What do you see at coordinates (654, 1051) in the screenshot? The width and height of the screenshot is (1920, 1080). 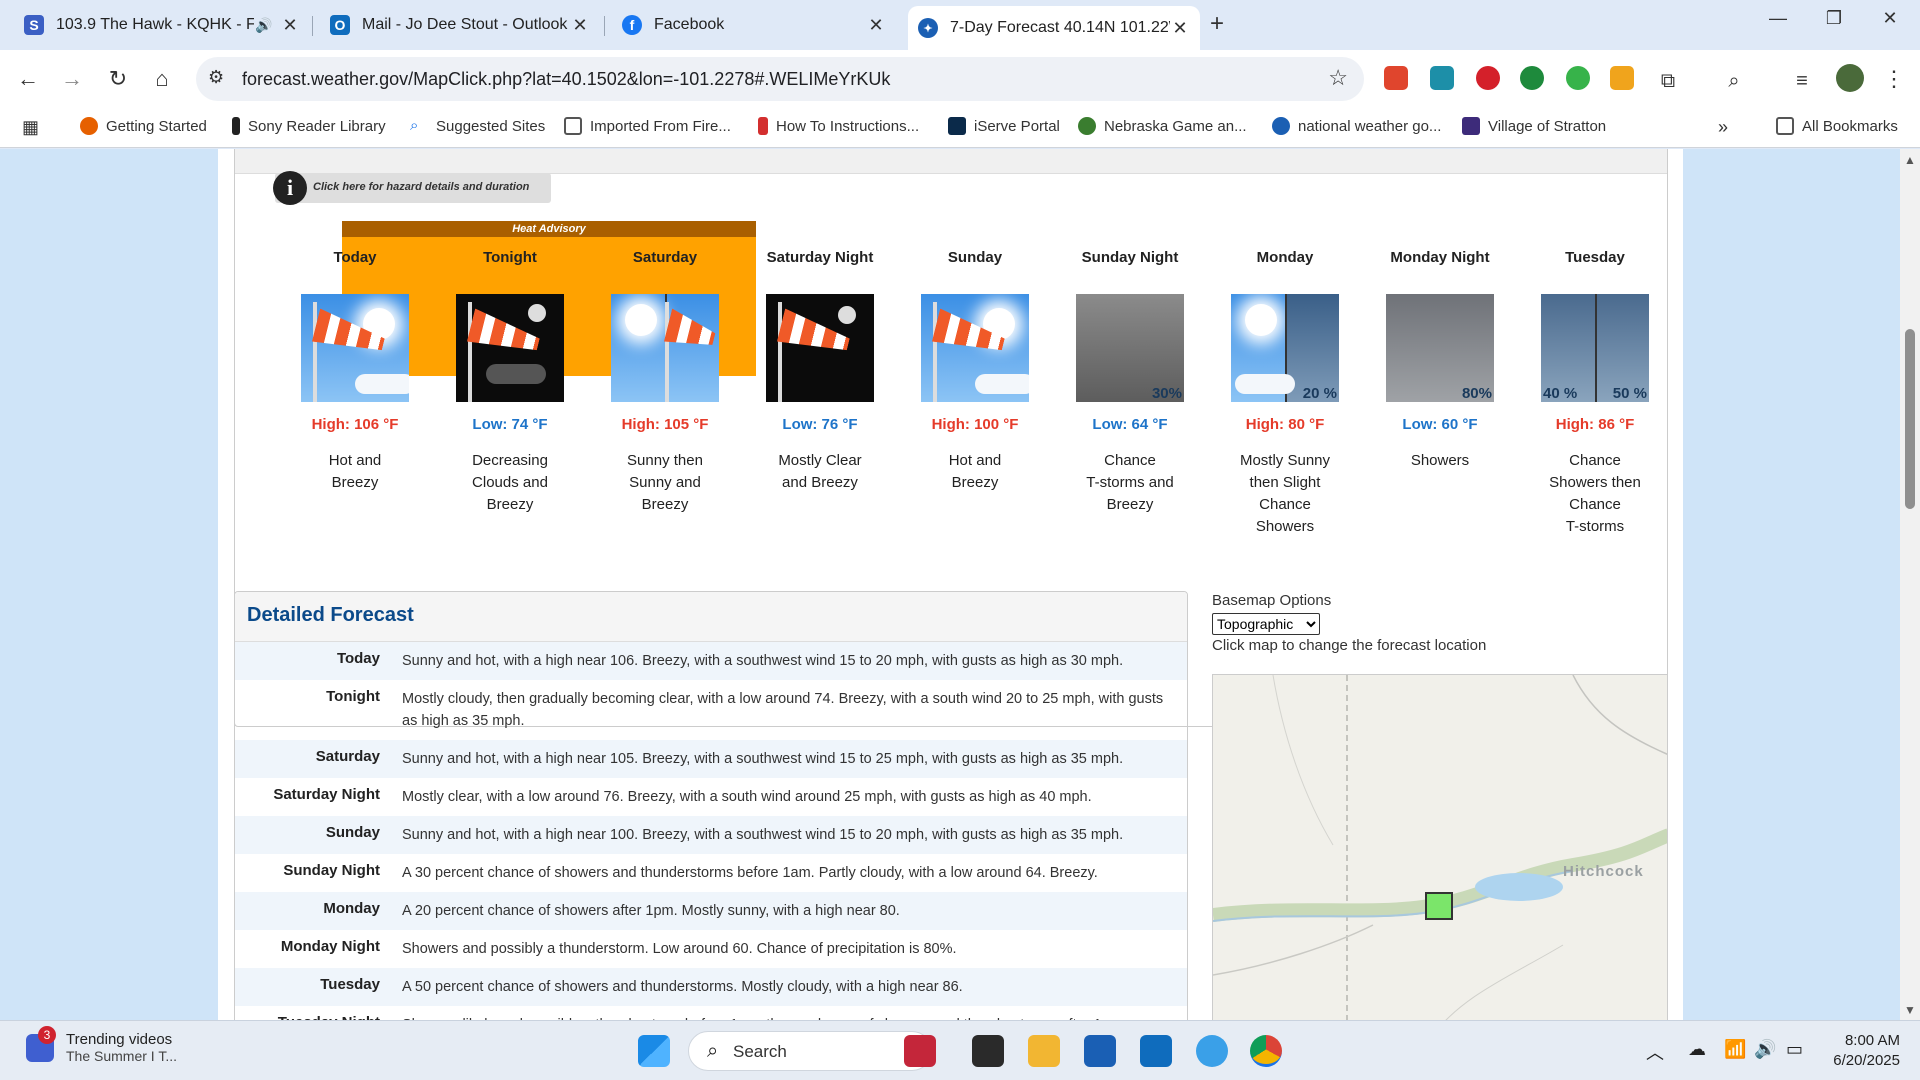 I see `windows-start-icon` at bounding box center [654, 1051].